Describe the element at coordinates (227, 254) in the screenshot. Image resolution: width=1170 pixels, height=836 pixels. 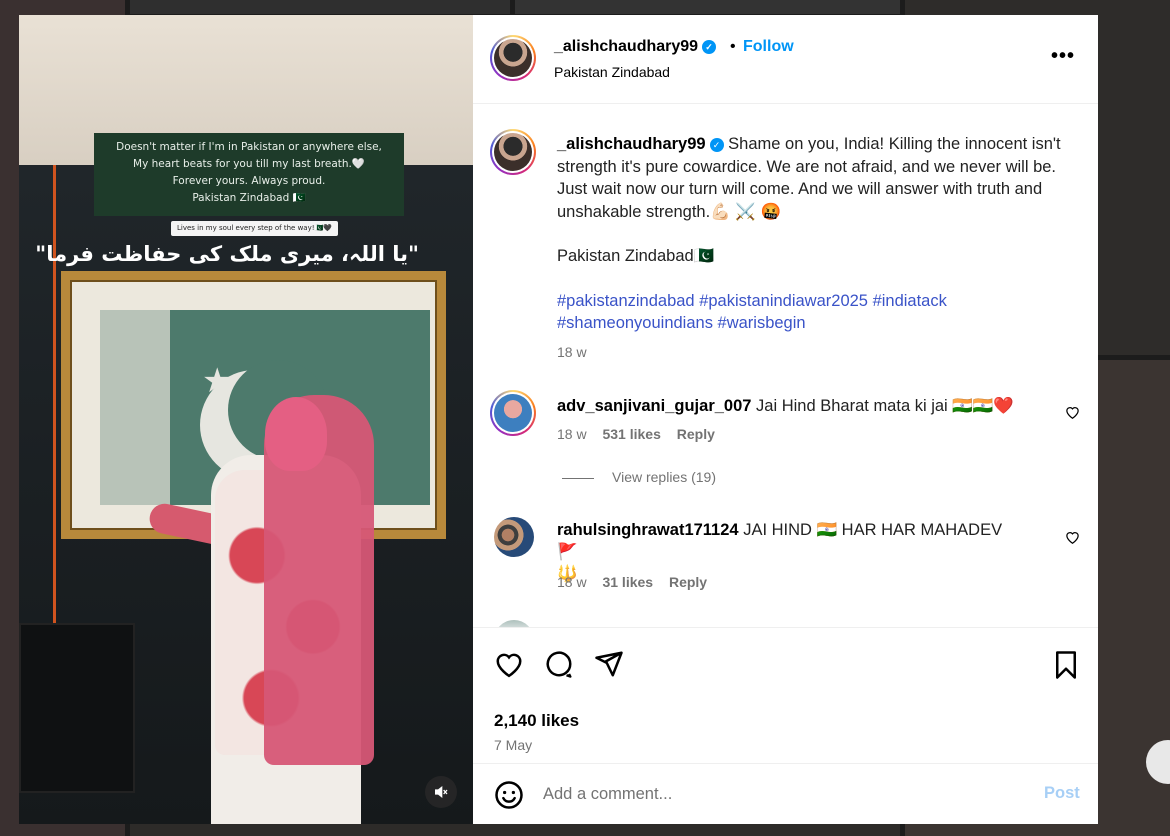
I see `urdu-overlay-text: "یا اللہ، میری ملک کی حفاظت فرما"` at that location.